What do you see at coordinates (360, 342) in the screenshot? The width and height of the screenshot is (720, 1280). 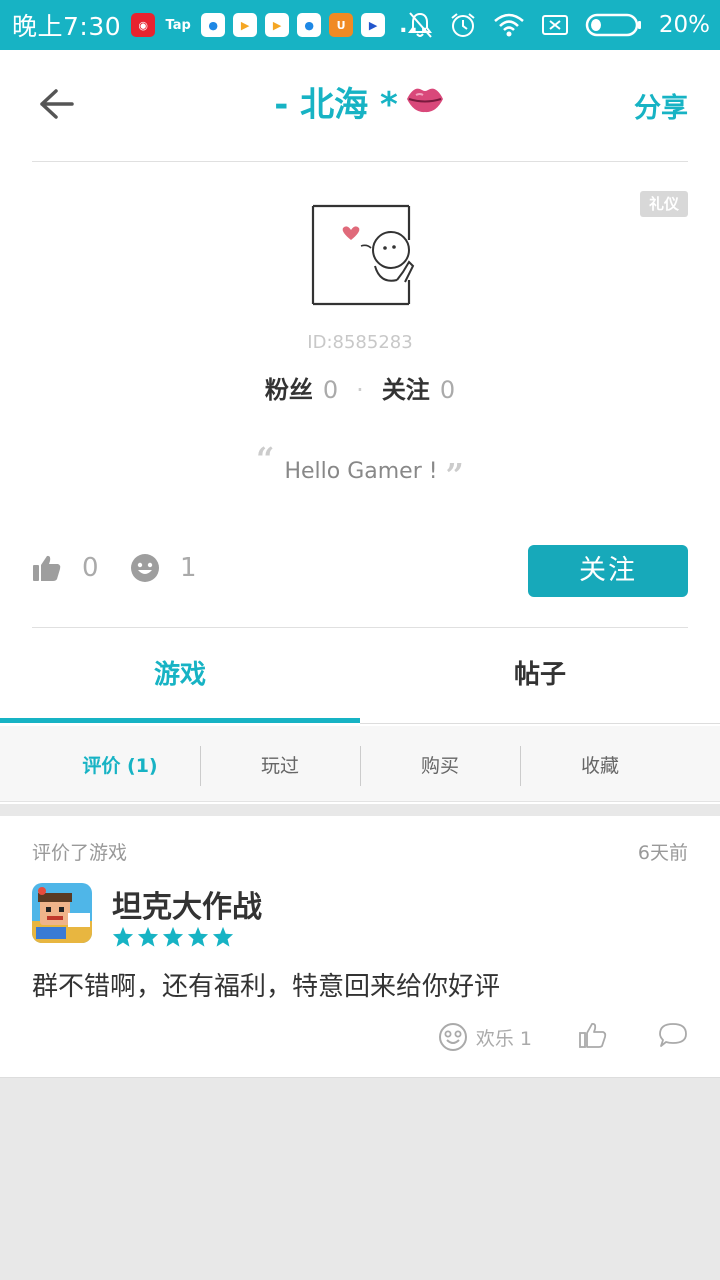 I see `user-id: ID:8585283` at bounding box center [360, 342].